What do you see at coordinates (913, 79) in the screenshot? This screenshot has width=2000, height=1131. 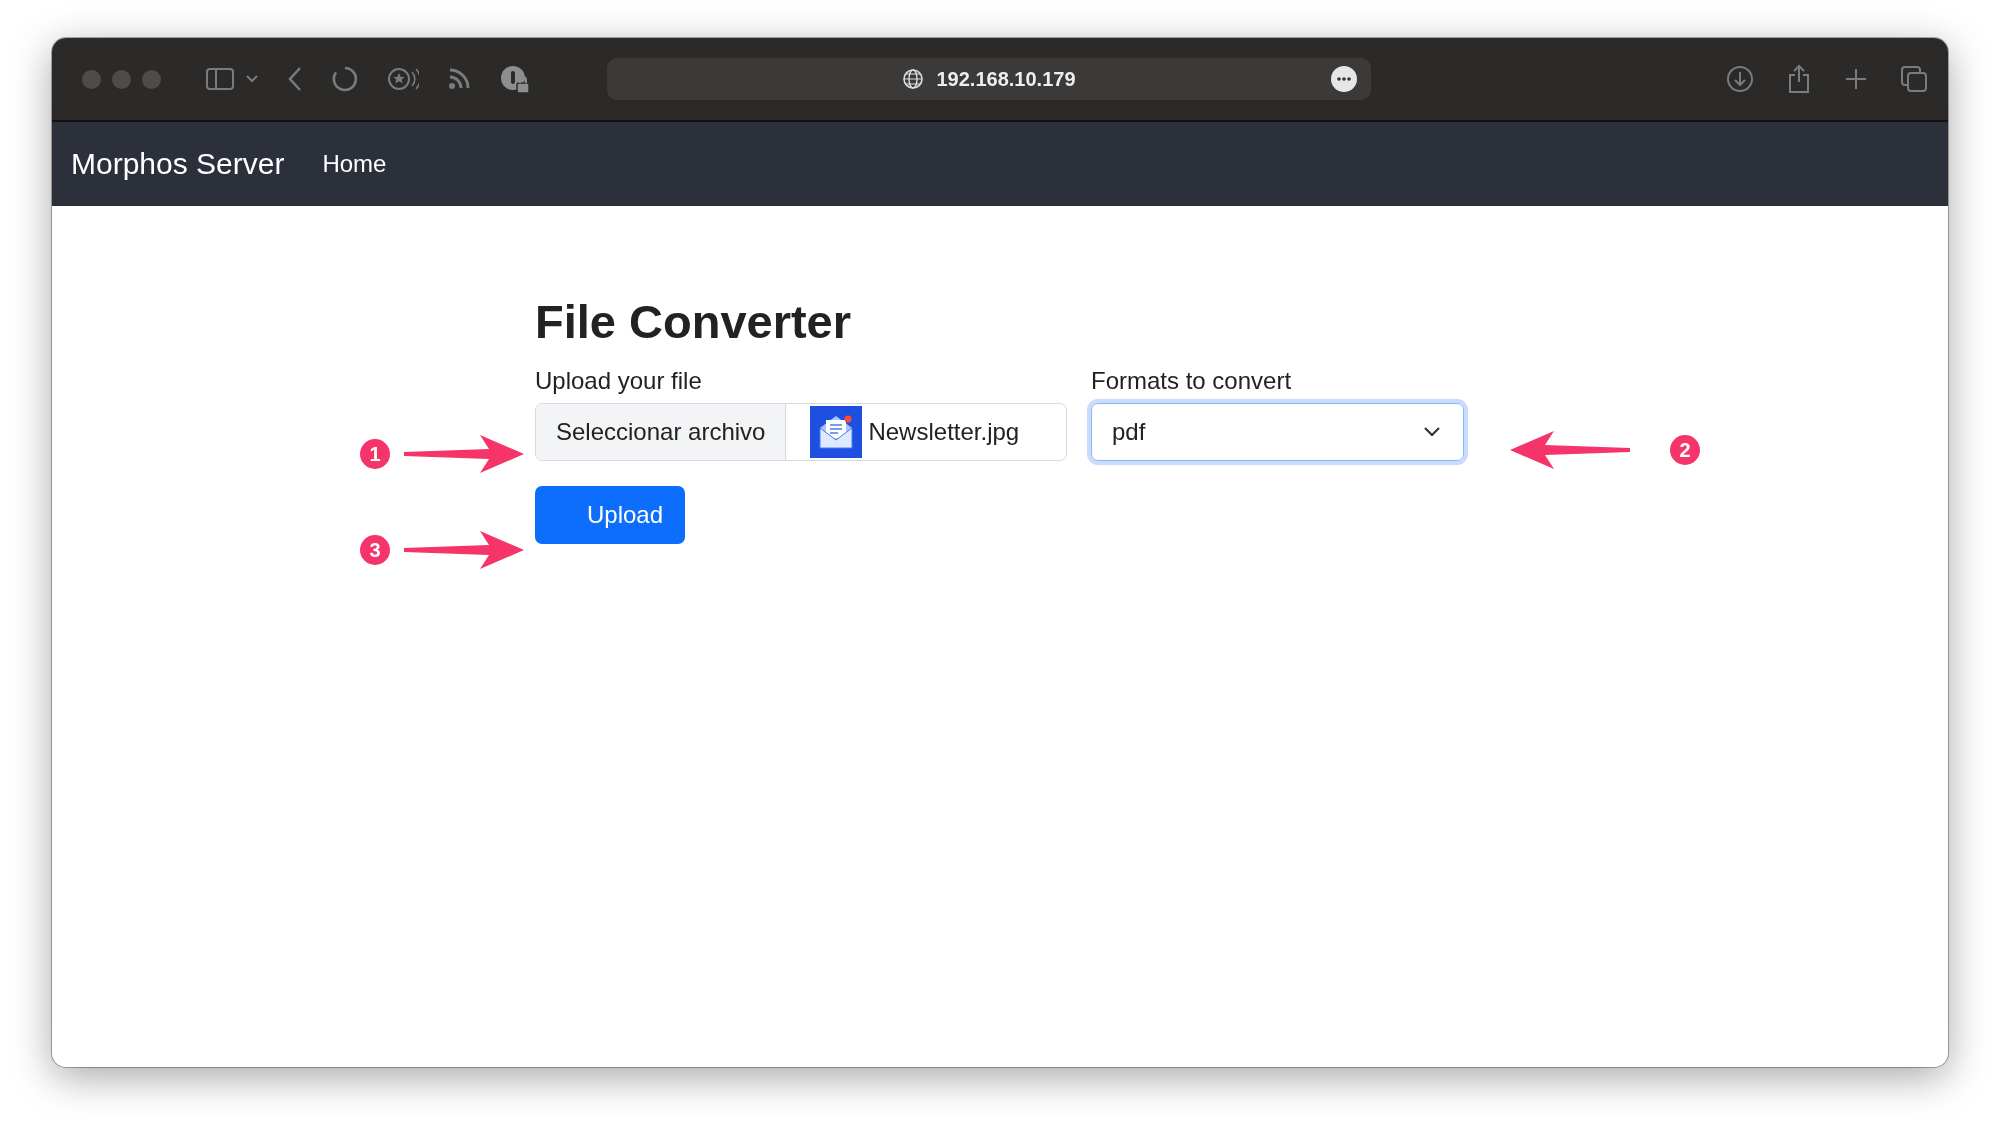 I see `globe-icon` at bounding box center [913, 79].